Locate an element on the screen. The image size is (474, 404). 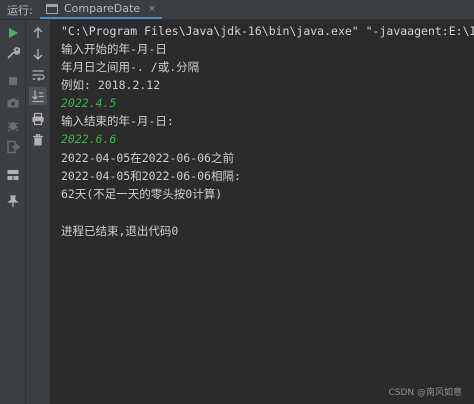
pin-icon is located at coordinates (13, 201).